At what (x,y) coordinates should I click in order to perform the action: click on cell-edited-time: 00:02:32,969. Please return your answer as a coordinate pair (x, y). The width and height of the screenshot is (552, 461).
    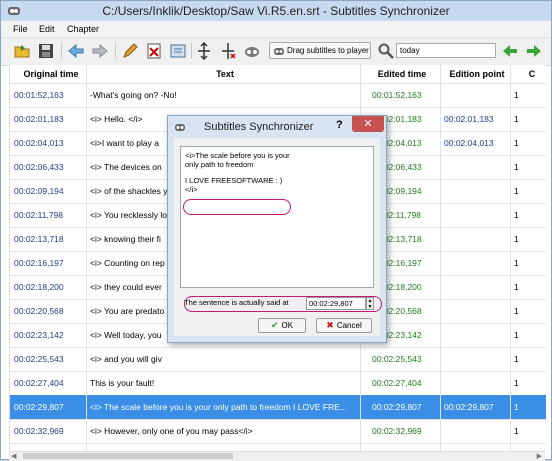
    Looking at the image, I should click on (397, 431).